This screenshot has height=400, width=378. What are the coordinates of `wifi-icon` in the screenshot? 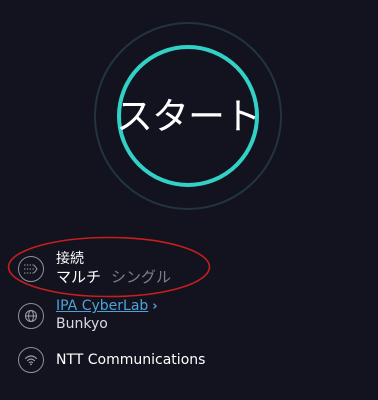 It's located at (31, 360).